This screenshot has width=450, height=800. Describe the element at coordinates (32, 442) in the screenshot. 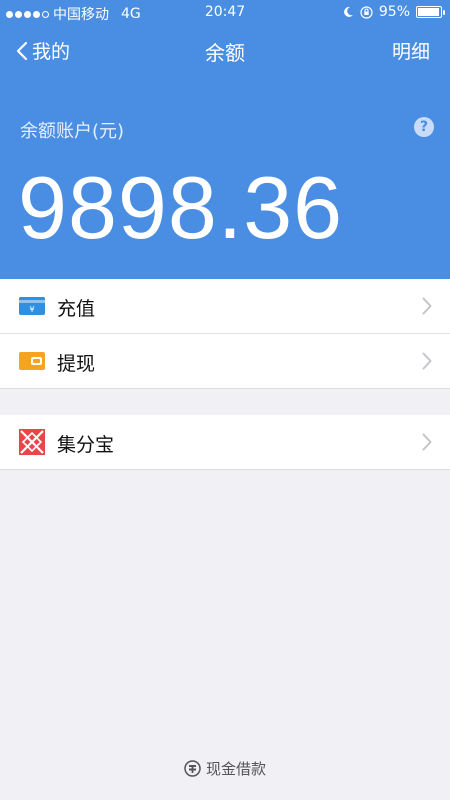

I see `jifenbao-icon` at that location.